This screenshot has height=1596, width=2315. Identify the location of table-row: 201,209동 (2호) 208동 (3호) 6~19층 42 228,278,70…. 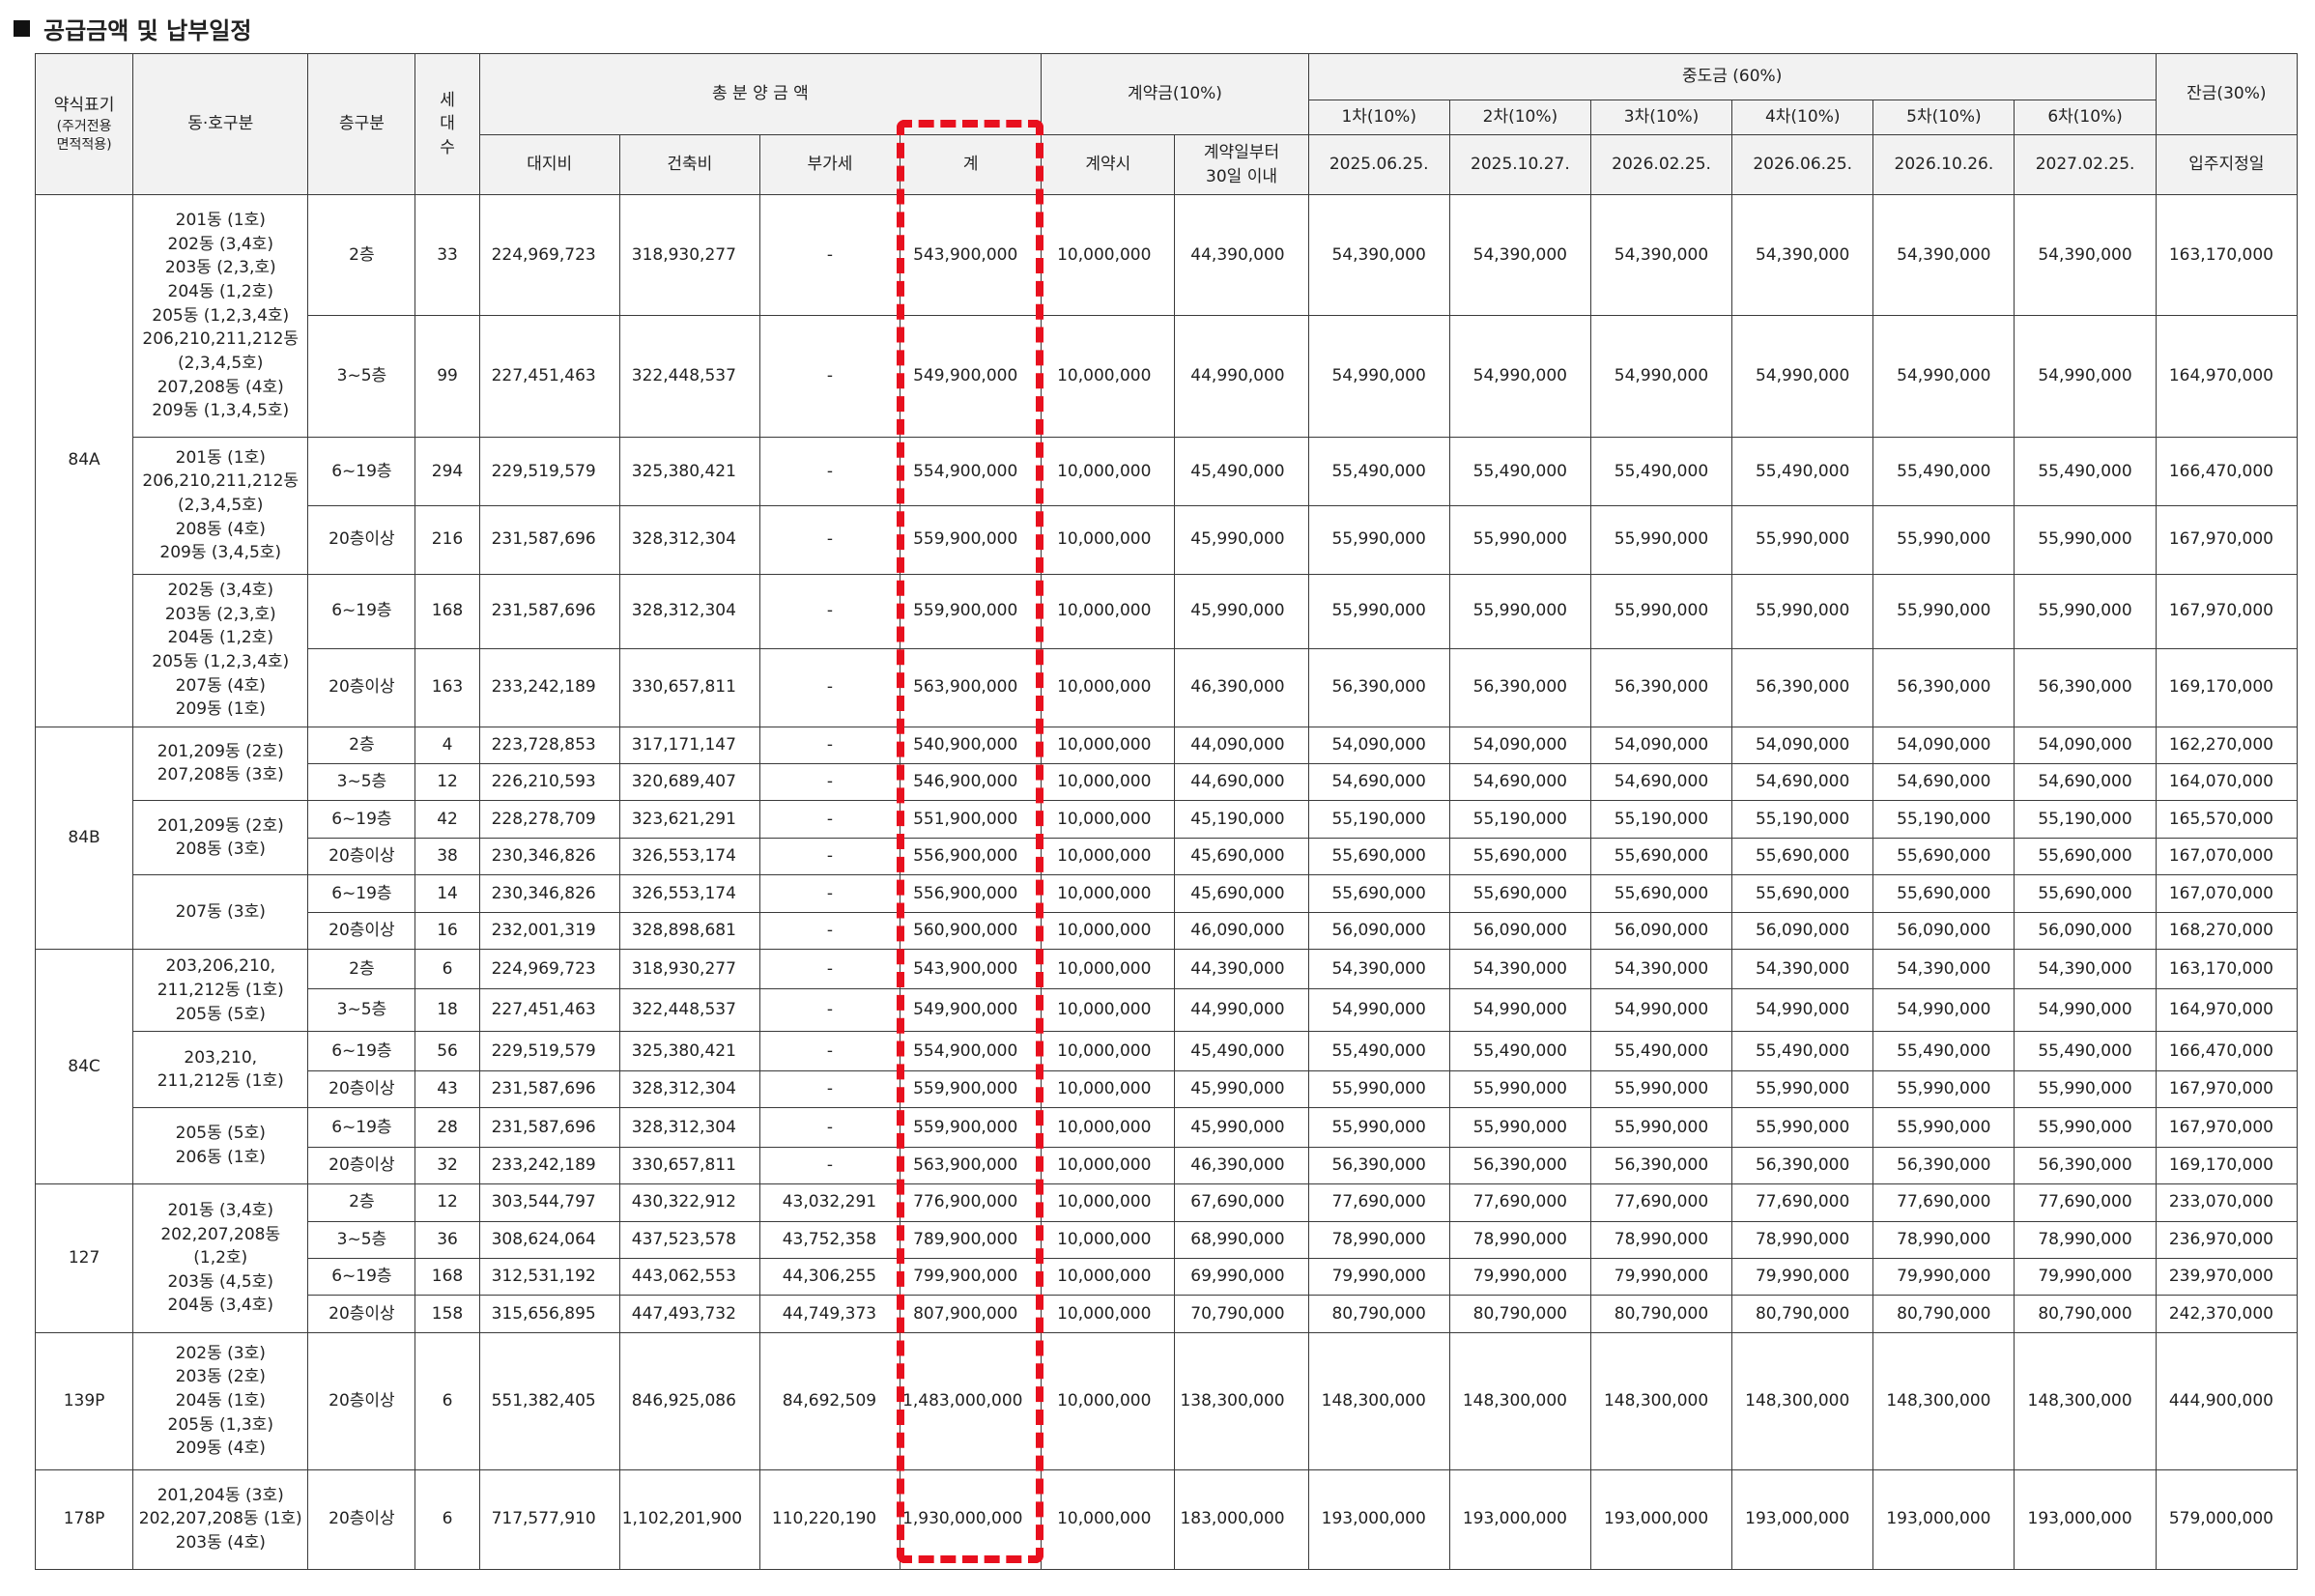
(1168, 838).